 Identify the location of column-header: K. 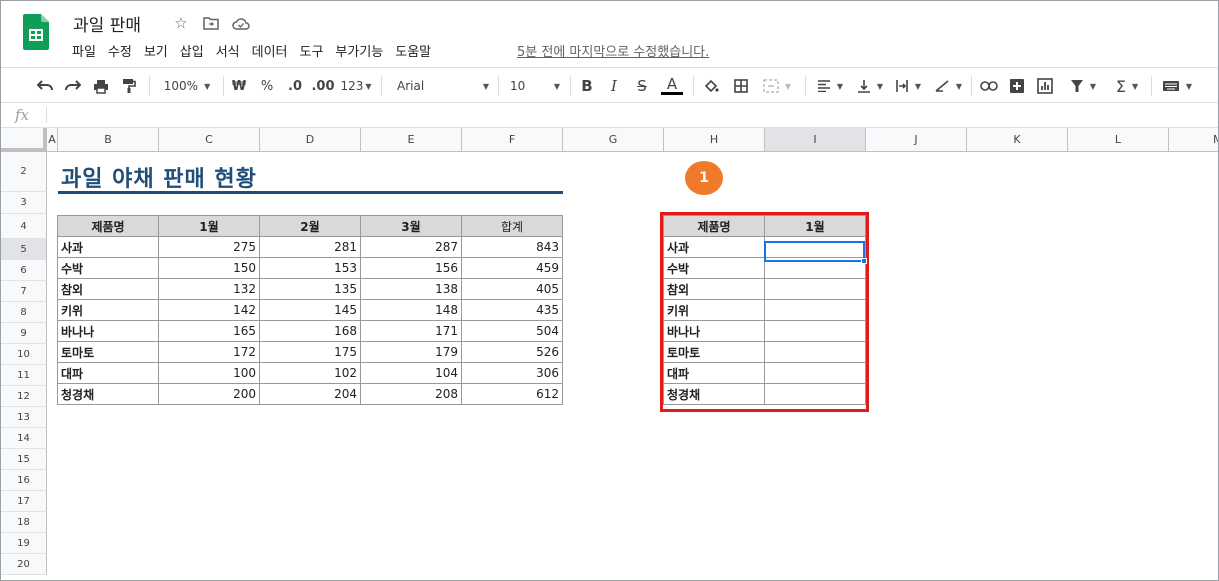
(1017, 140).